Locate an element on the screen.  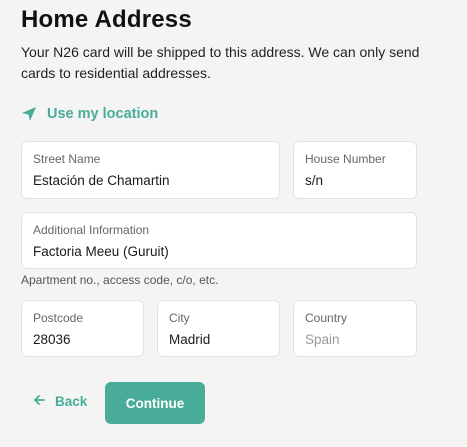
page-title: Home Address is located at coordinates (106, 19).